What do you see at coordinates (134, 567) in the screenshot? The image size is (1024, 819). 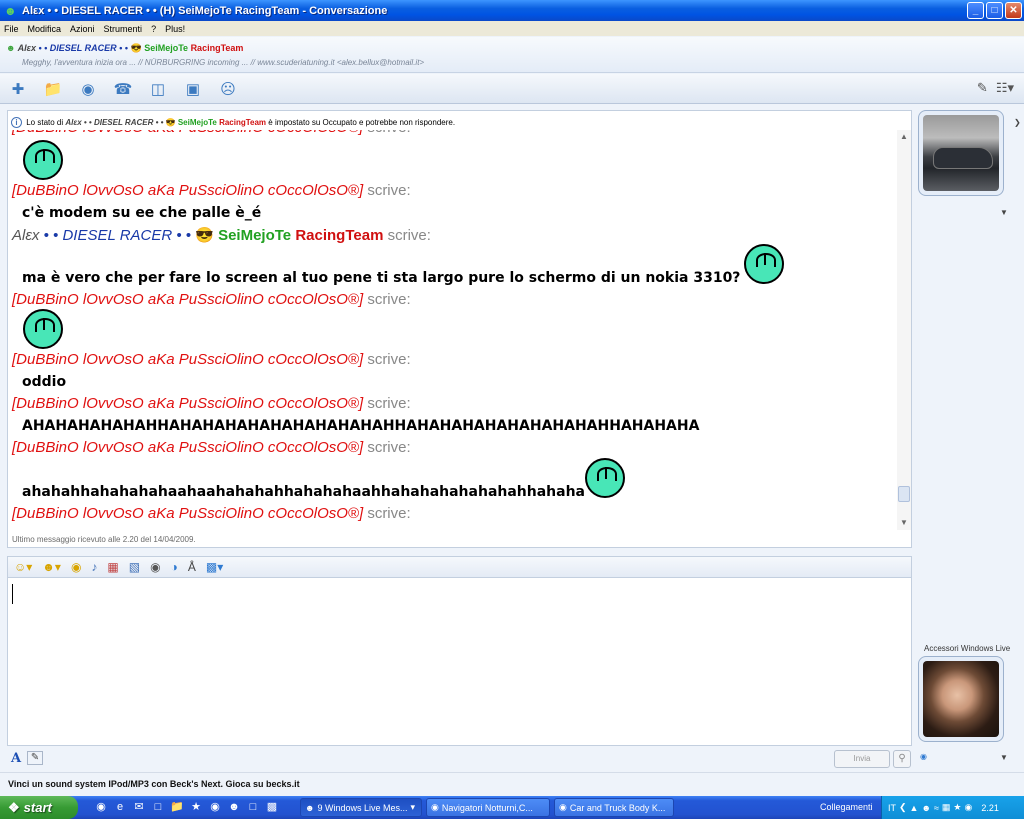 I see `grid-icon: ▧` at bounding box center [134, 567].